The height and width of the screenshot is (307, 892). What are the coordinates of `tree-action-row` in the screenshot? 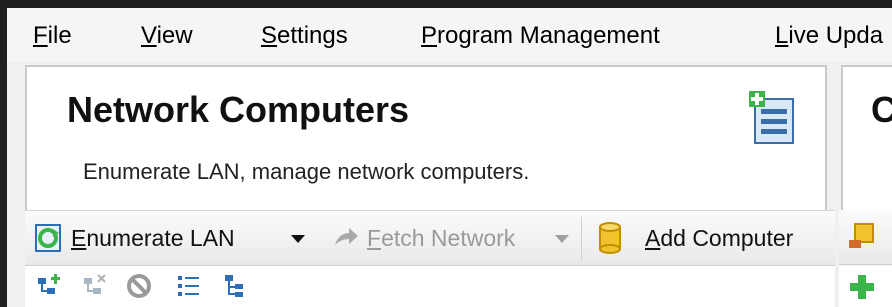 It's located at (430, 286).